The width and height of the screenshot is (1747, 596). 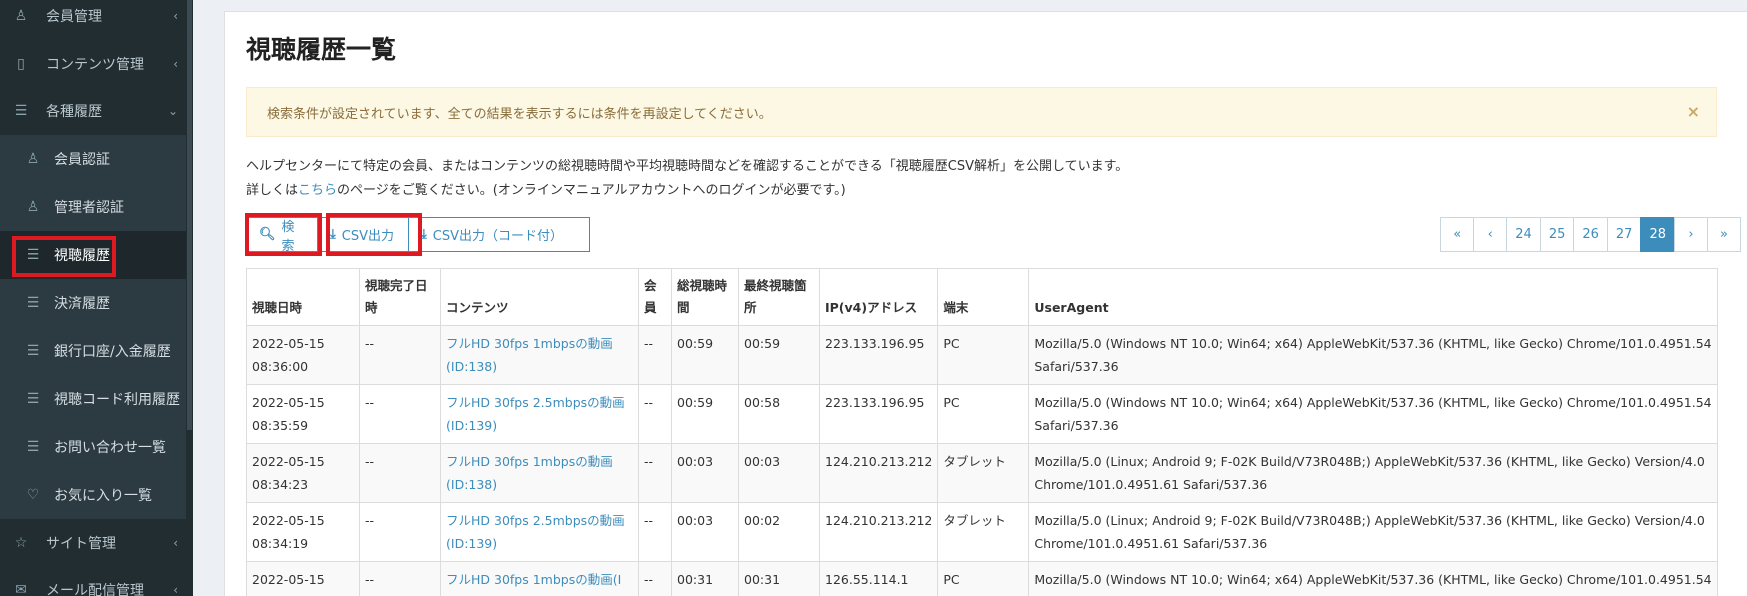 I want to click on sidebar-item-history: ☰ 各種履歴 ⌄, so click(x=93, y=111).